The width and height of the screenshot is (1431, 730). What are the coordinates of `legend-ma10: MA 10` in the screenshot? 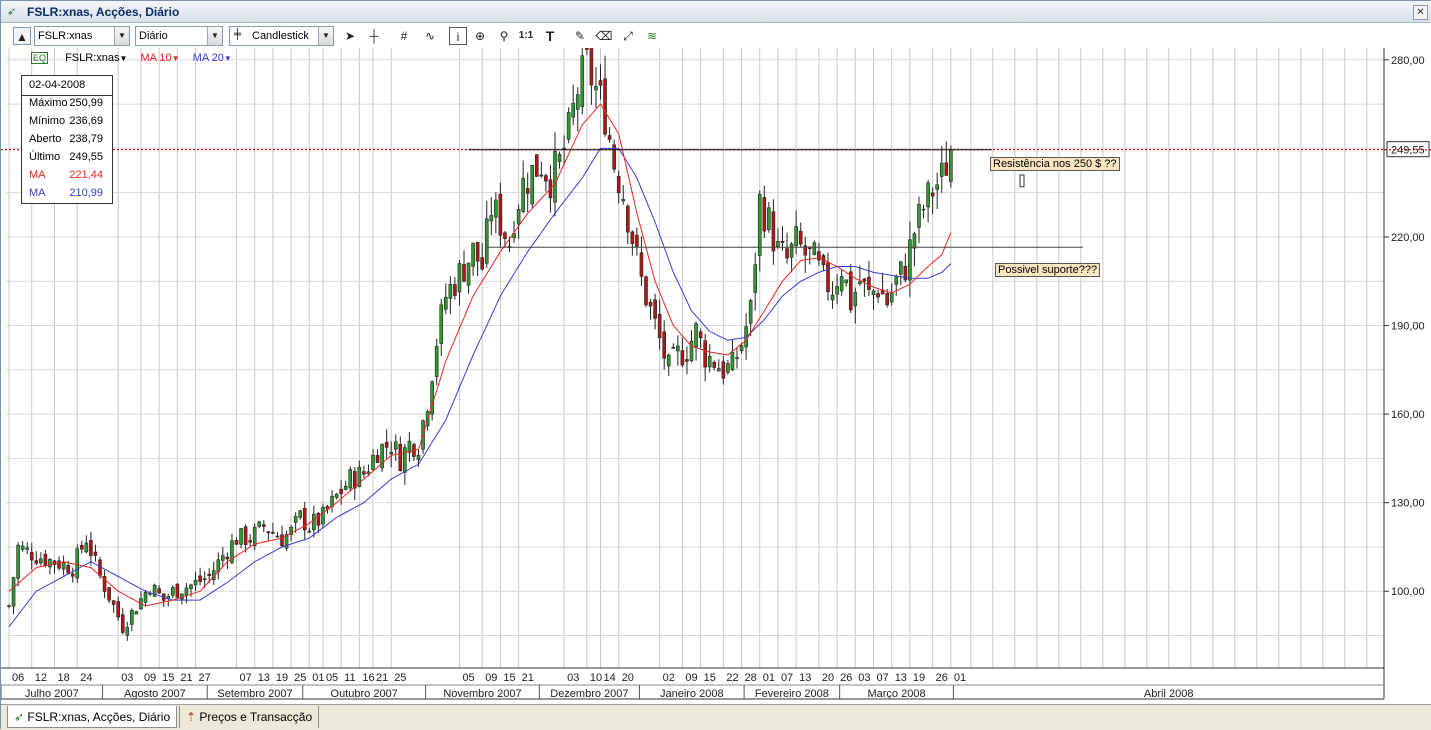 It's located at (155, 58).